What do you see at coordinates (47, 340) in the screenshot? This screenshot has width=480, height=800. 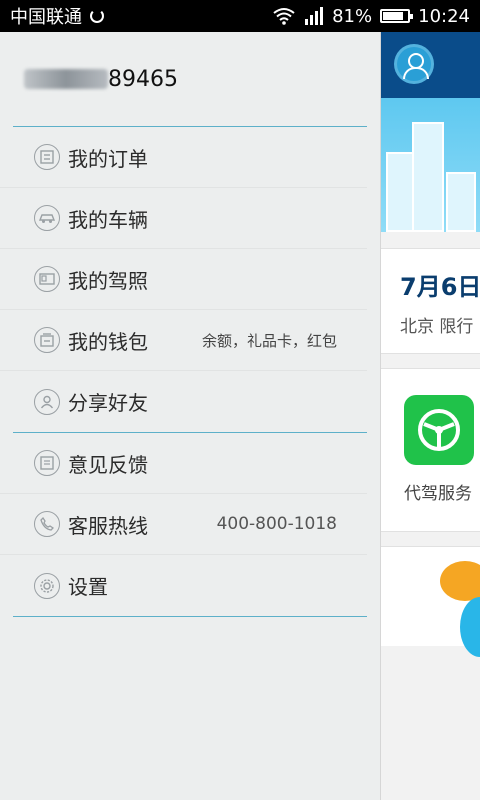 I see `wallet-icon` at bounding box center [47, 340].